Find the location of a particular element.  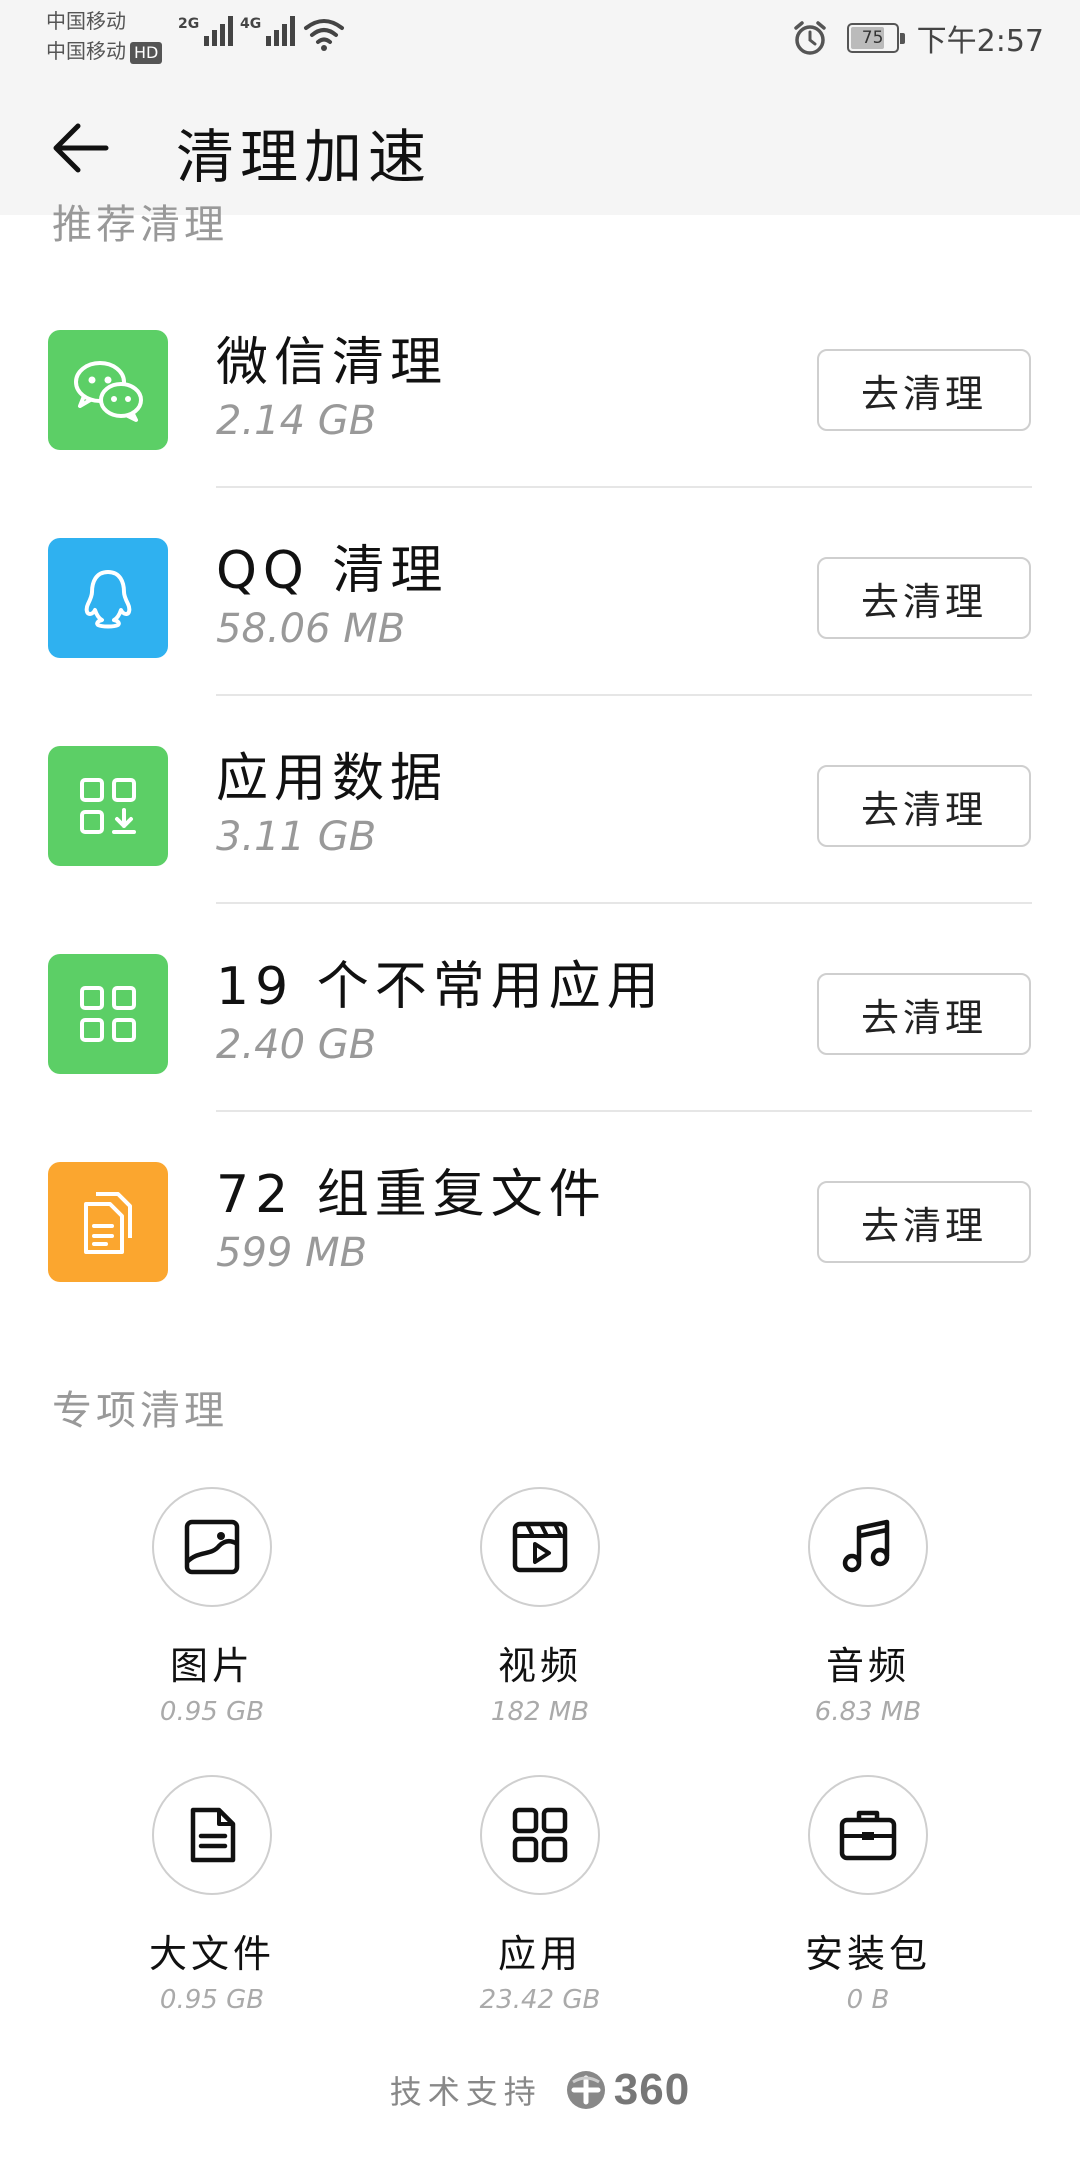

grid-item-apps: 应用 23.42 GB is located at coordinates (540, 1915).